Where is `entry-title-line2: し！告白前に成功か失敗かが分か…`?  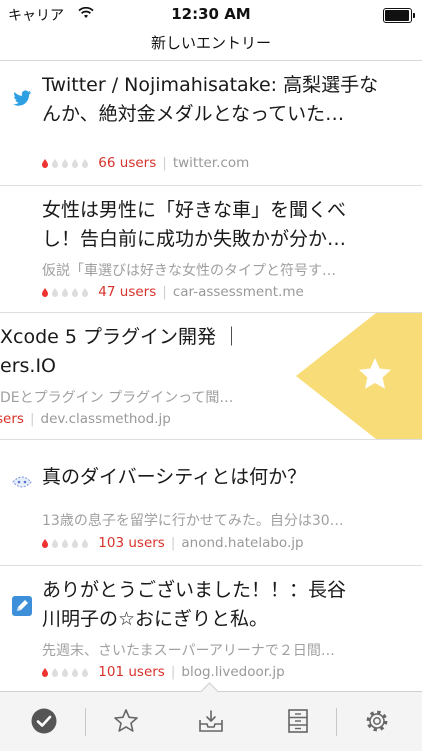
entry-title-line2: し！告白前に成功か失敗かが分か… is located at coordinates (194, 239).